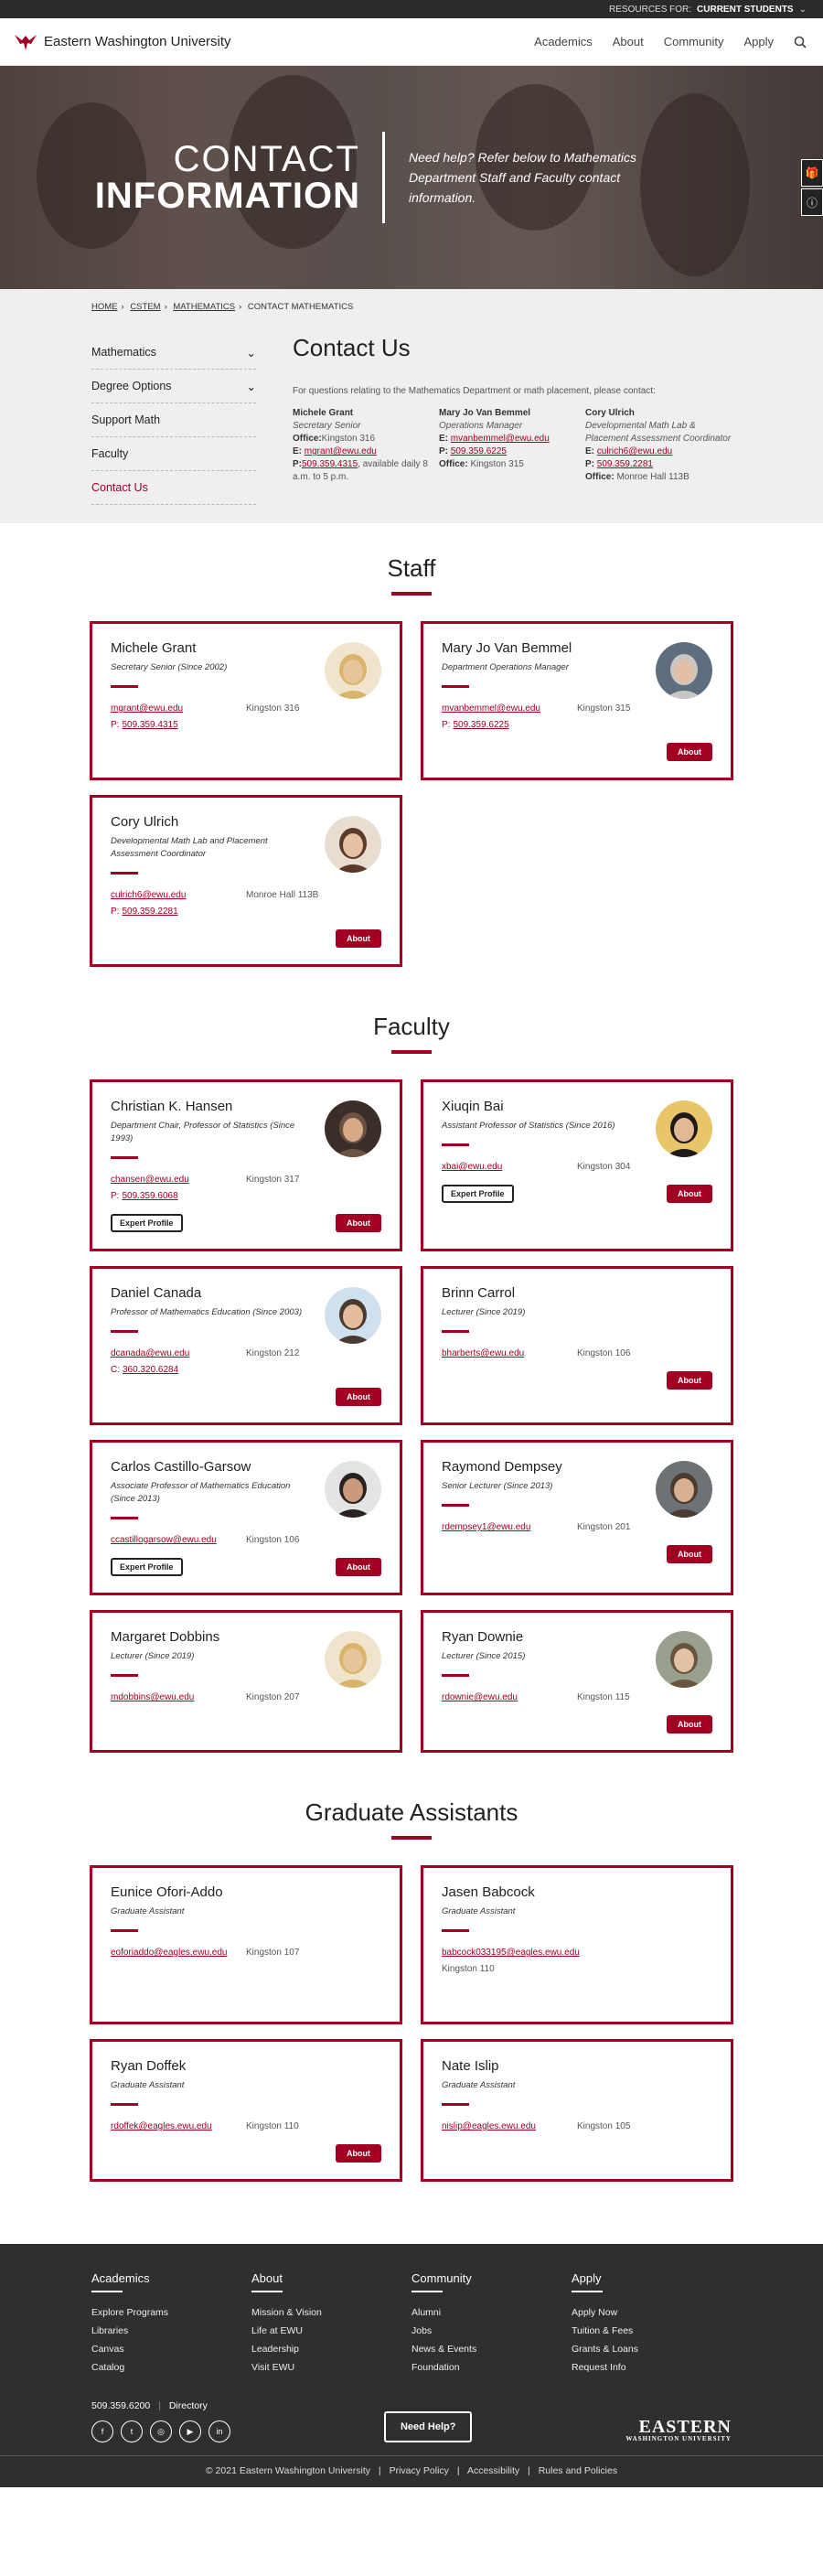 The height and width of the screenshot is (2576, 823). Describe the element at coordinates (428, 2427) in the screenshot. I see `need-help-button: Need Help?` at that location.